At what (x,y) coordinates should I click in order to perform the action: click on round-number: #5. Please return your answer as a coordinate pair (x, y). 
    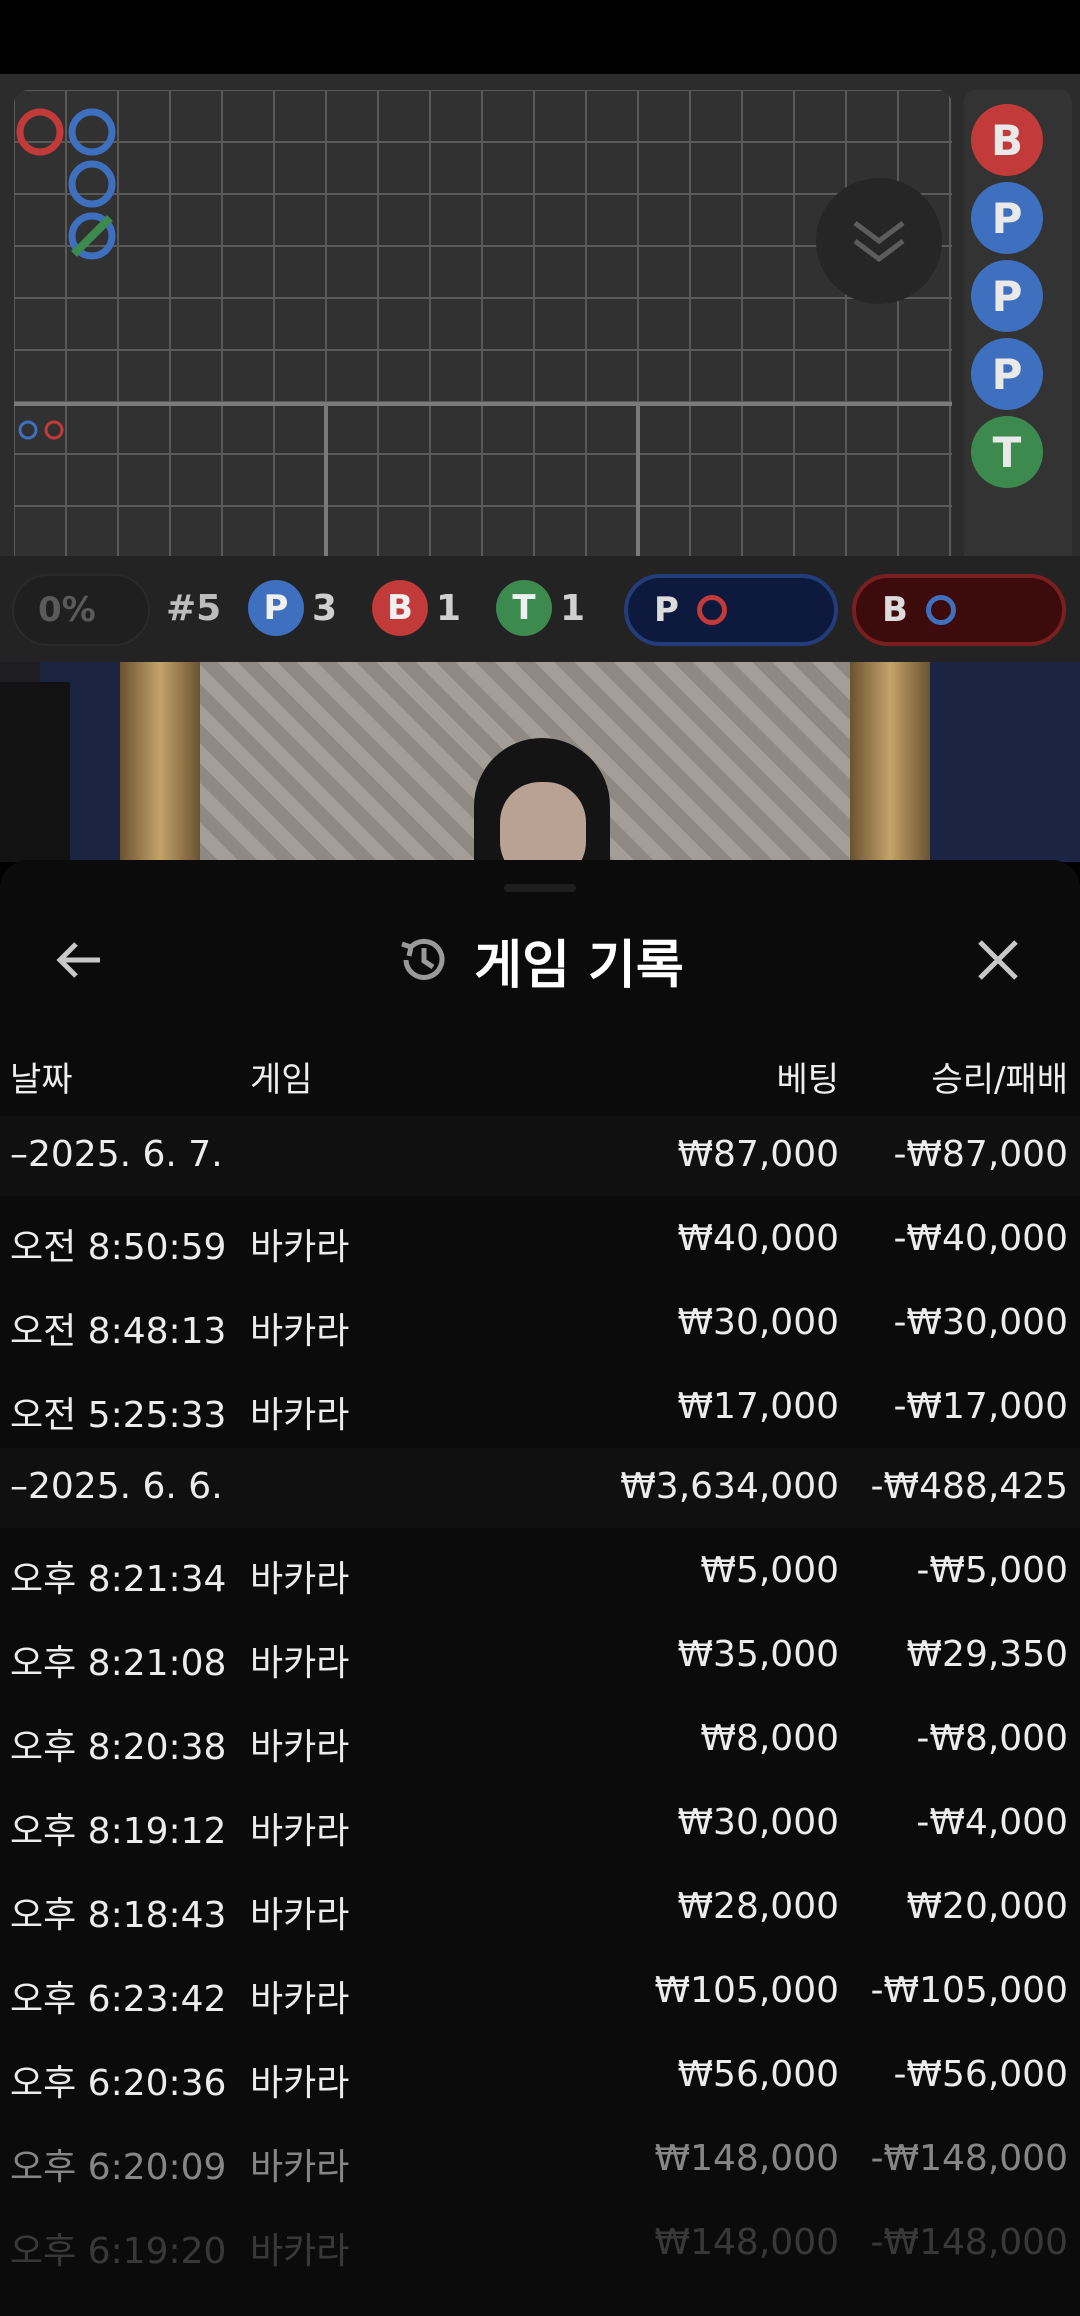
    Looking at the image, I should click on (194, 608).